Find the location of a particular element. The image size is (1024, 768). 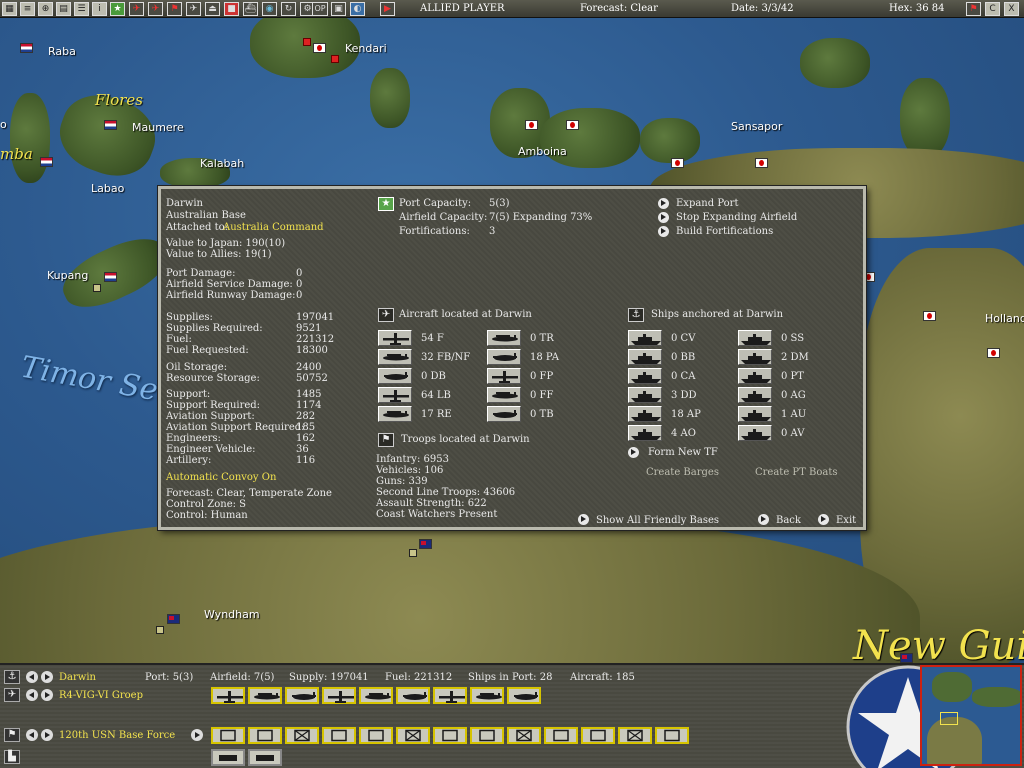

ship-icon: ⛴ is located at coordinates (250, 9).